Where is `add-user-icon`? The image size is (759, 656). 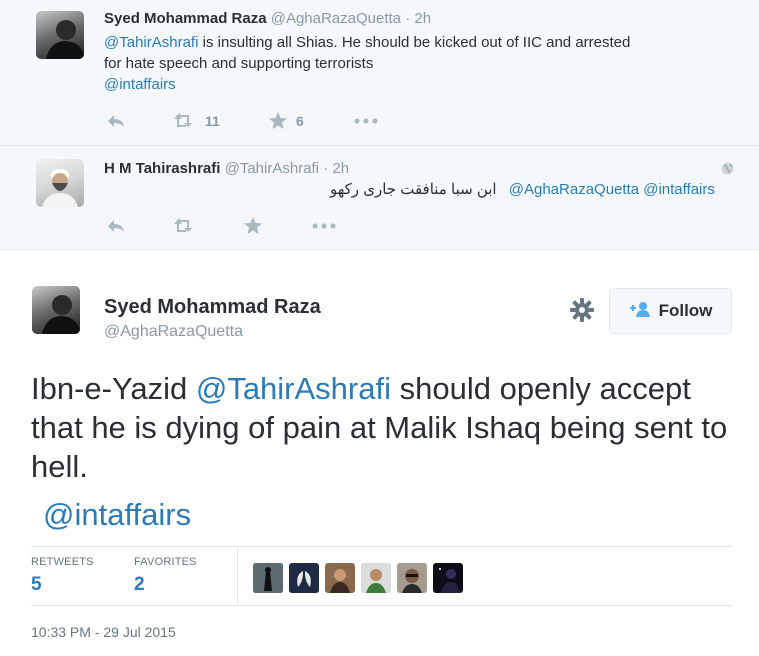
add-user-icon is located at coordinates (640, 311).